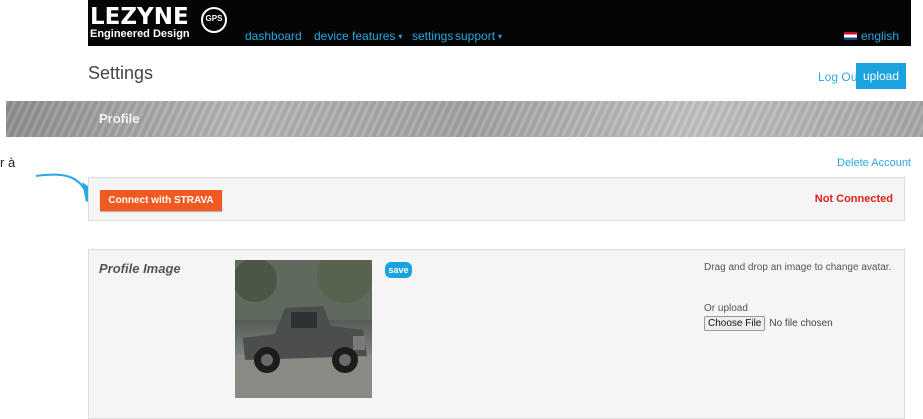 Image resolution: width=923 pixels, height=419 pixels. I want to click on delete-account-link: Delete Account, so click(874, 163).